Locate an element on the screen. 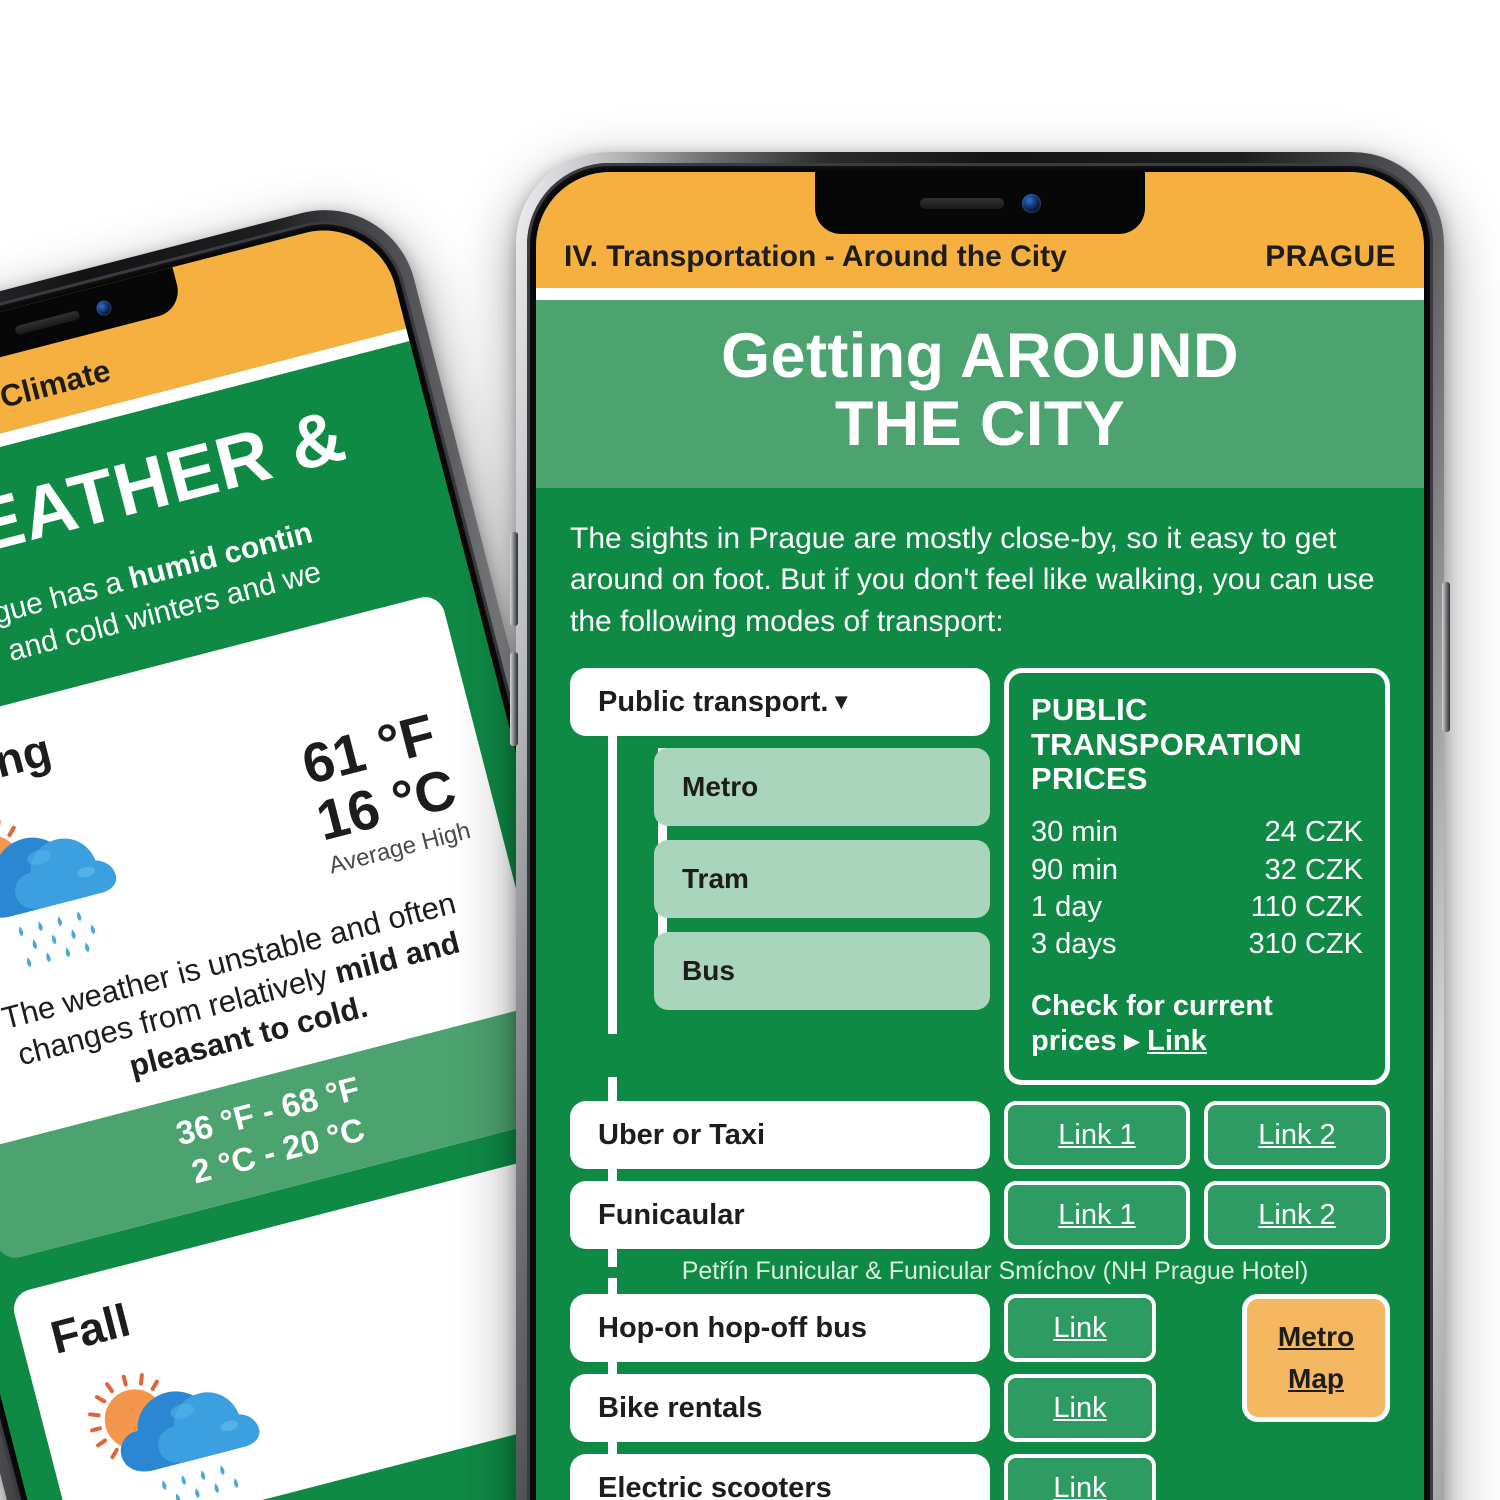 Image resolution: width=1500 pixels, height=1500 pixels. link-row-scooters: Link is located at coordinates (1114, 1477).